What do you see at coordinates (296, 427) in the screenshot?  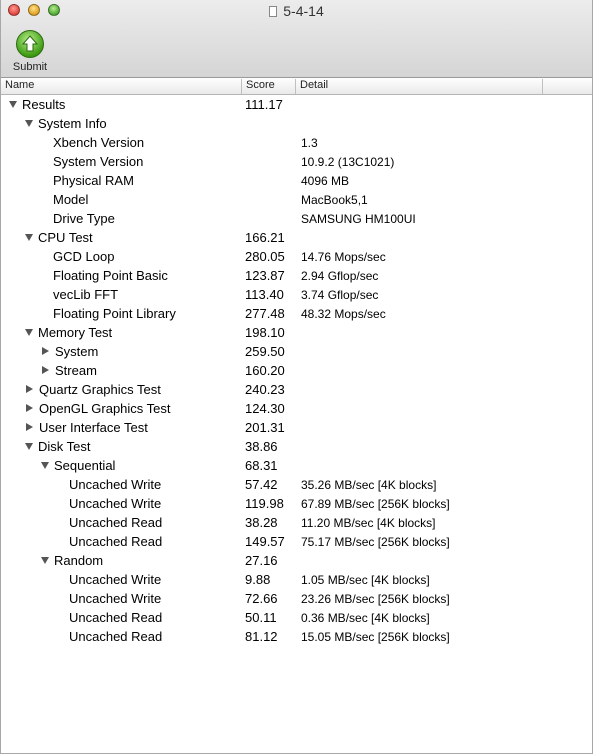 I see `outline-row: User Interface Test 201.31` at bounding box center [296, 427].